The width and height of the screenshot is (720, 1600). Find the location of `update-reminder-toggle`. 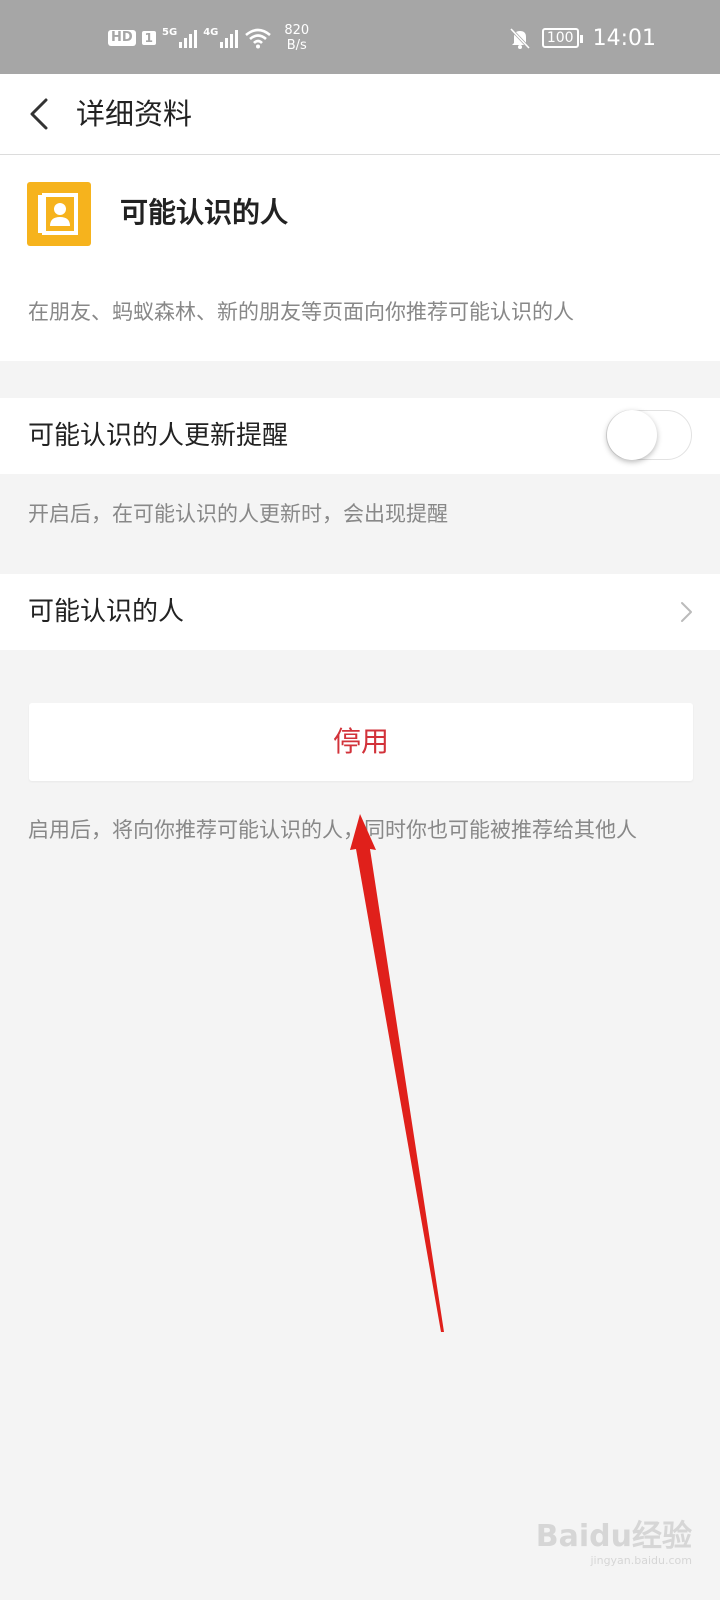

update-reminder-toggle is located at coordinates (649, 435).